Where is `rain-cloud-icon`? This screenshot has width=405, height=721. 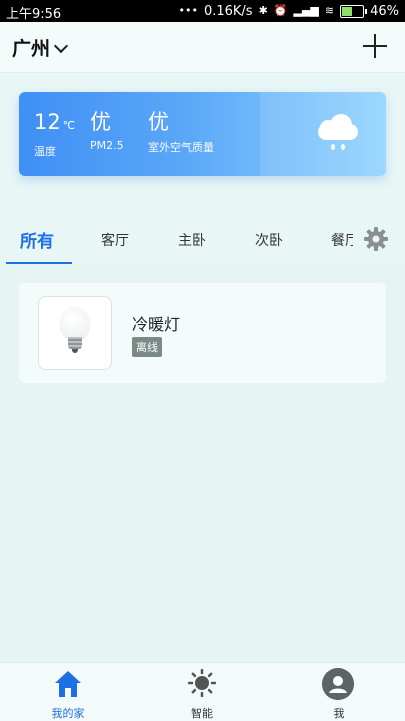 rain-cloud-icon is located at coordinates (338, 131).